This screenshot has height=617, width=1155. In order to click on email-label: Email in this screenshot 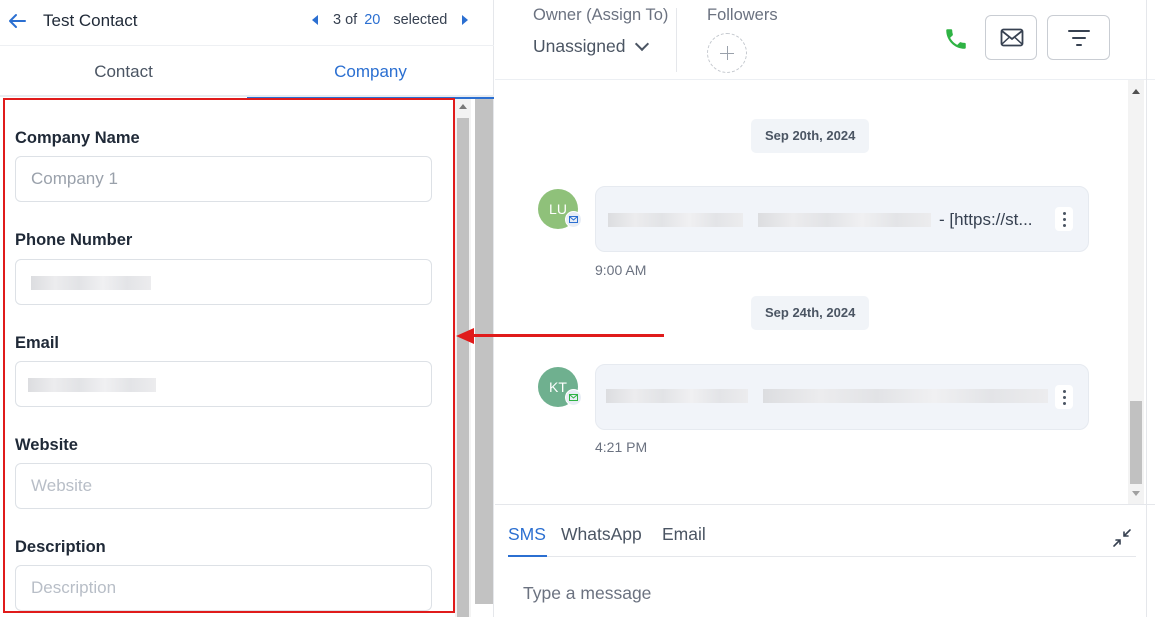, I will do `click(37, 343)`.